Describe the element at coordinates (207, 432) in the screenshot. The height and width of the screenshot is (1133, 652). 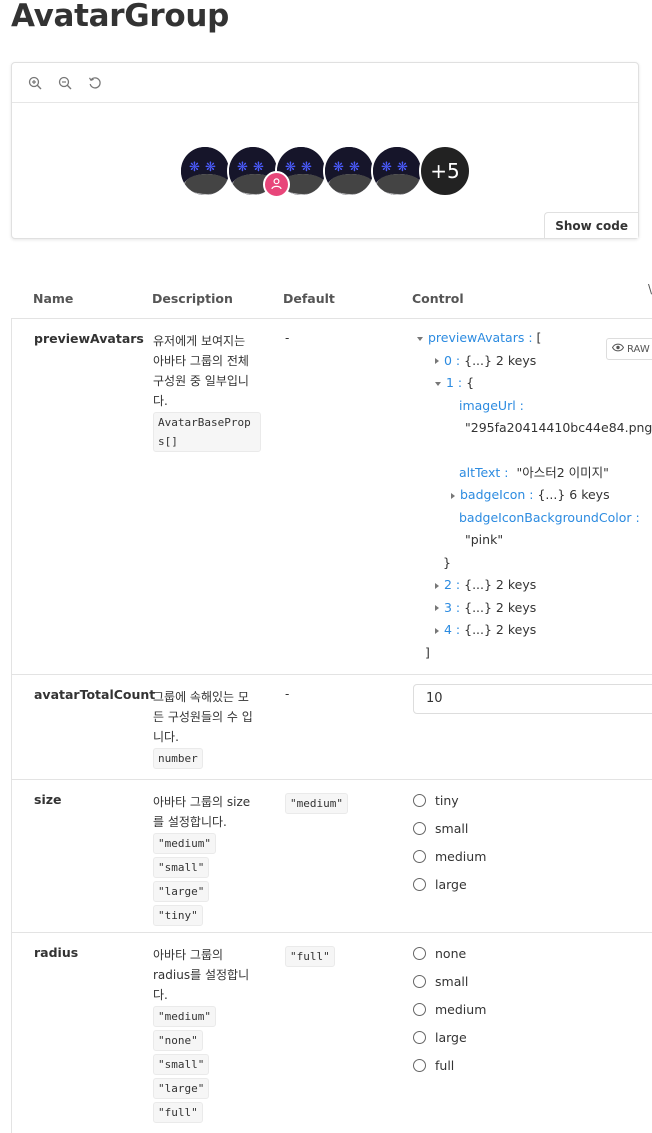
I see `prop-type: AvatarBaseProps[]` at that location.